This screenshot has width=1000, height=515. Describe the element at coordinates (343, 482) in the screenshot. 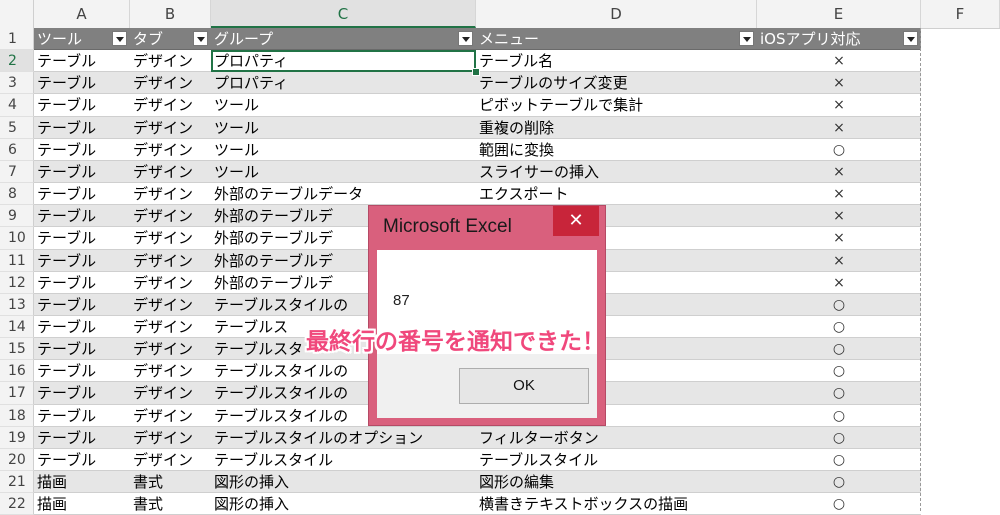

I see `cell-c: 図形の挿入` at that location.